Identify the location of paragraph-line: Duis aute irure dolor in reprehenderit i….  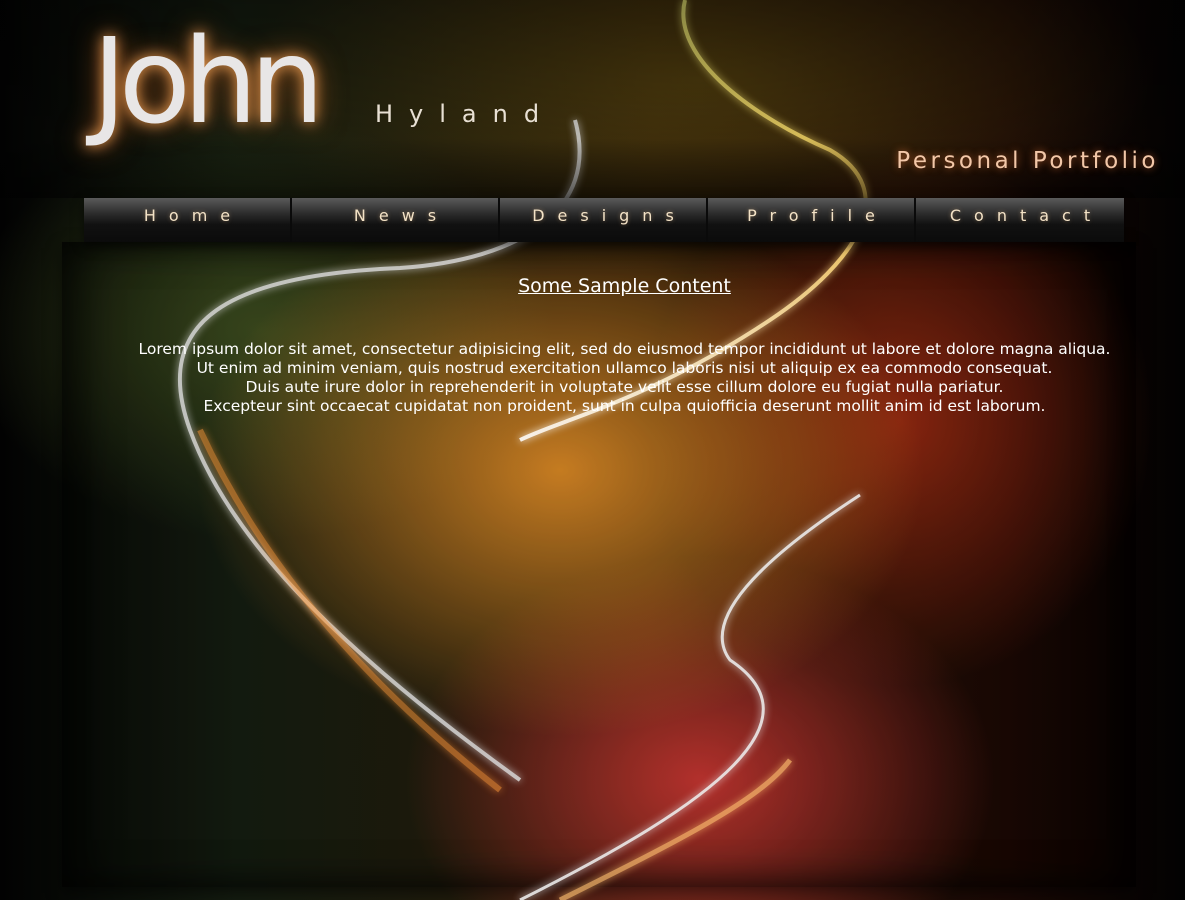
(624, 387).